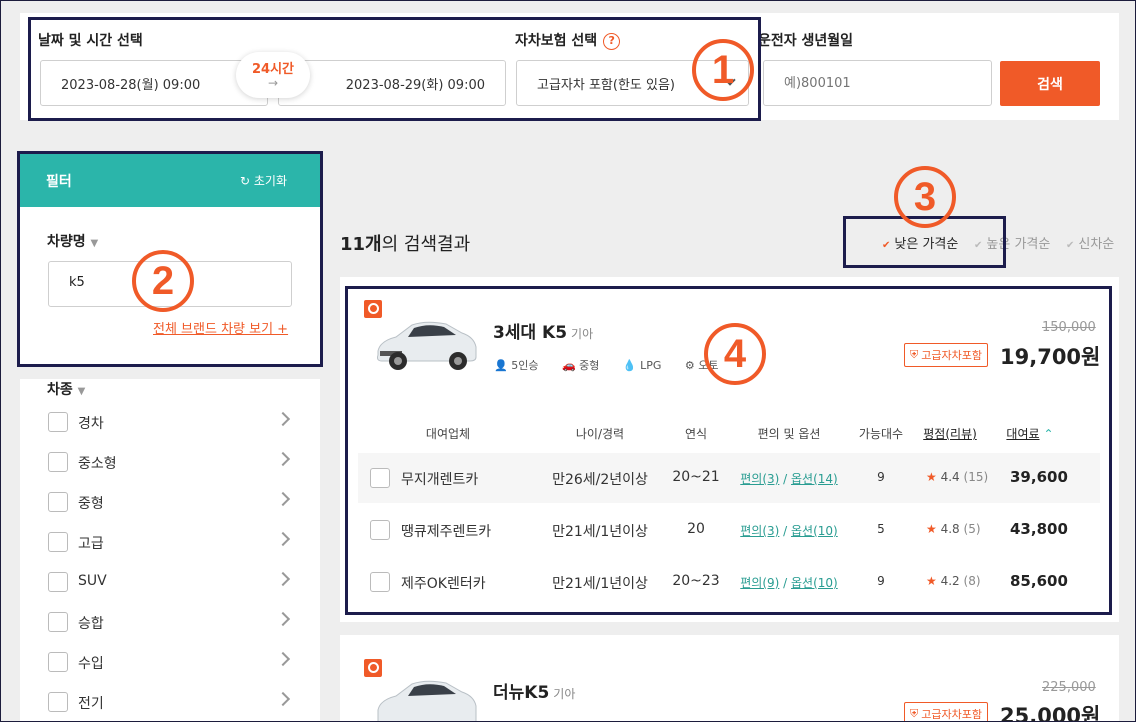 The width and height of the screenshot is (1136, 722). I want to click on category-label: SUV, so click(92, 581).